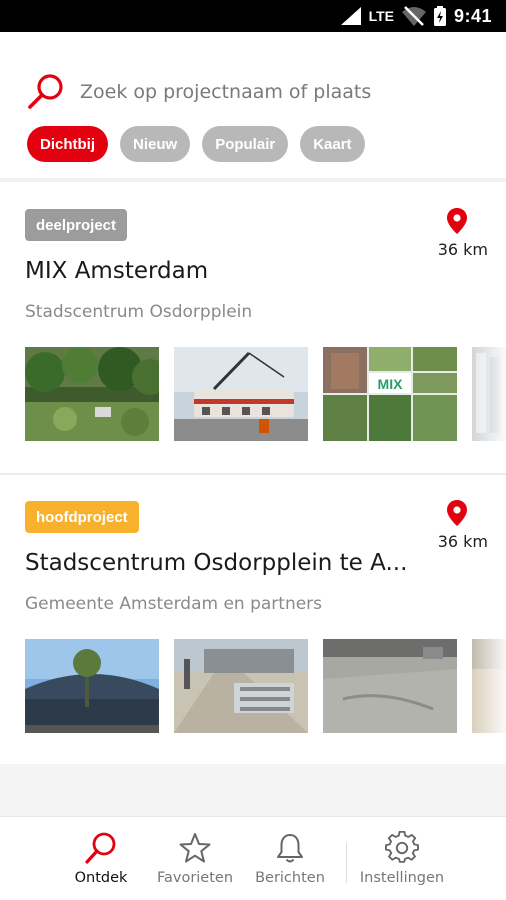  I want to click on photo-strip, so click(265, 686).